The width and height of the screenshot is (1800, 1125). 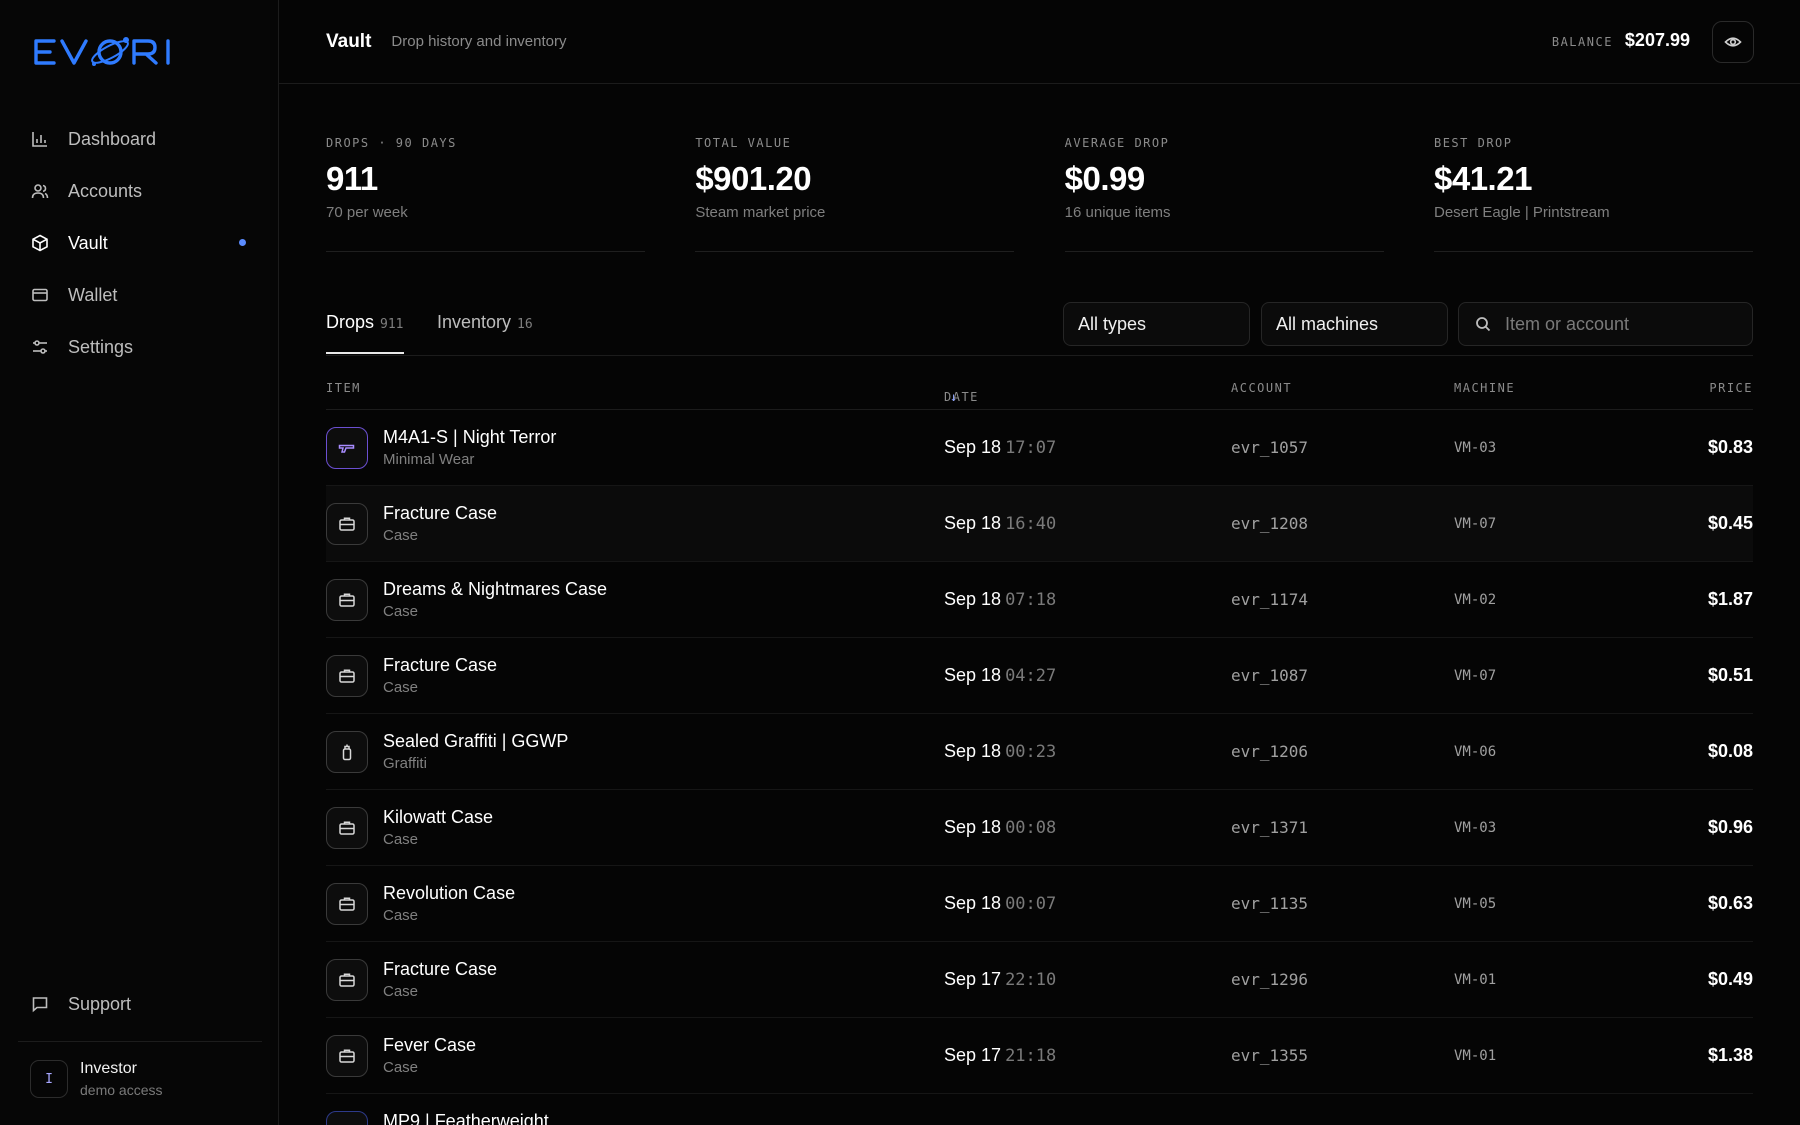 I want to click on column-header-item: ITEM, so click(x=343, y=388).